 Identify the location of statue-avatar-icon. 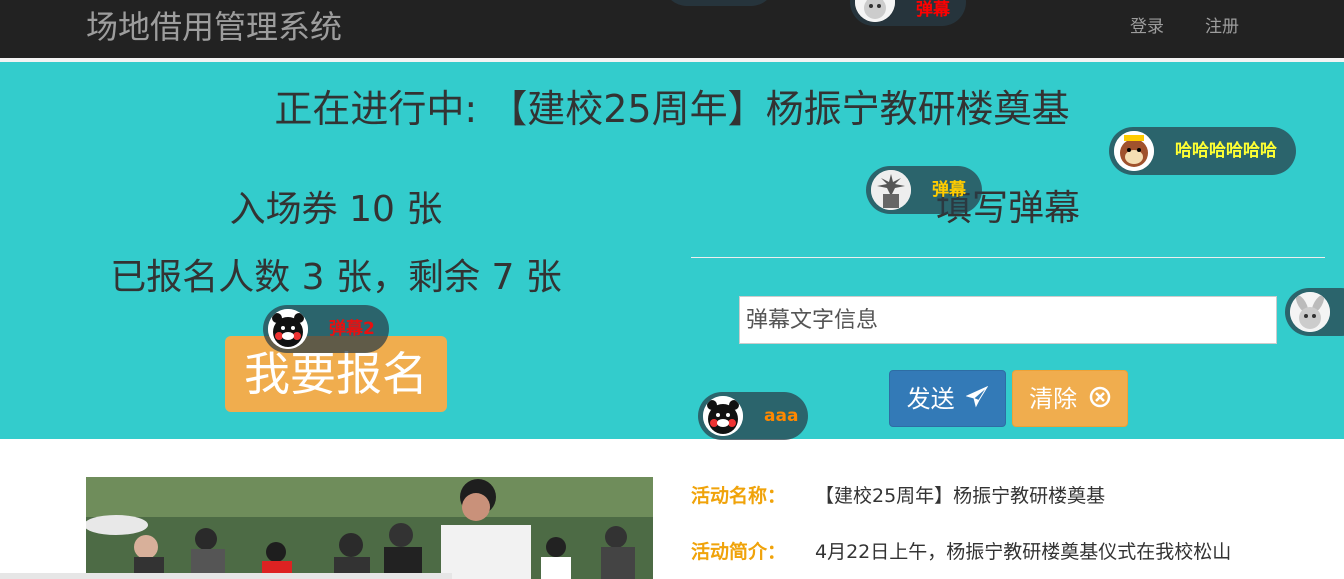
(891, 190).